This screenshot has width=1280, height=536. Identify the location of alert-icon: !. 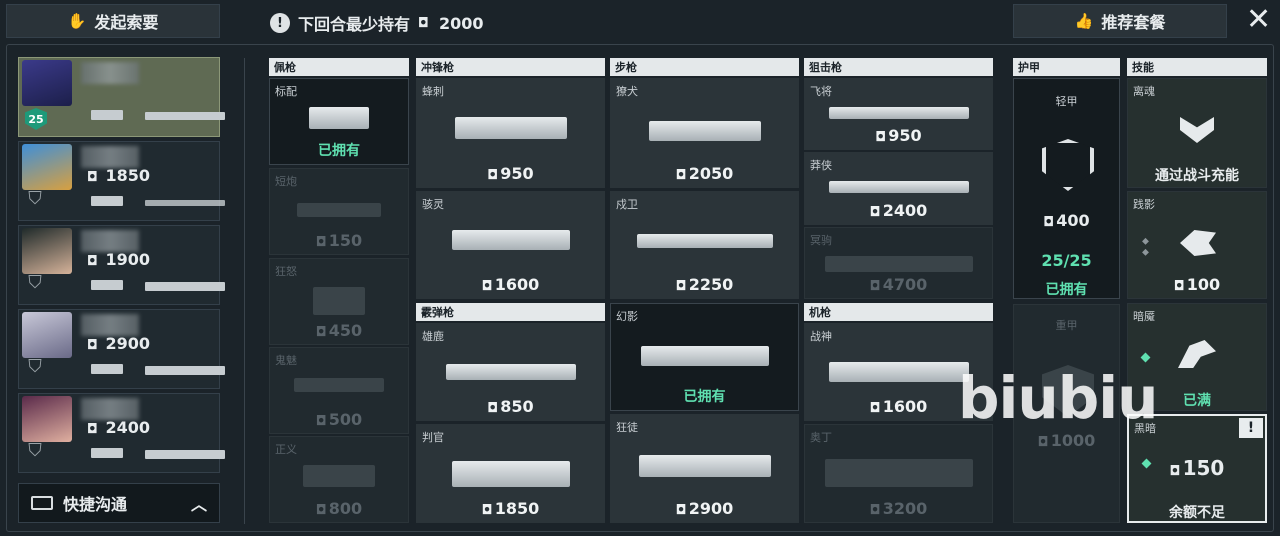
(280, 23).